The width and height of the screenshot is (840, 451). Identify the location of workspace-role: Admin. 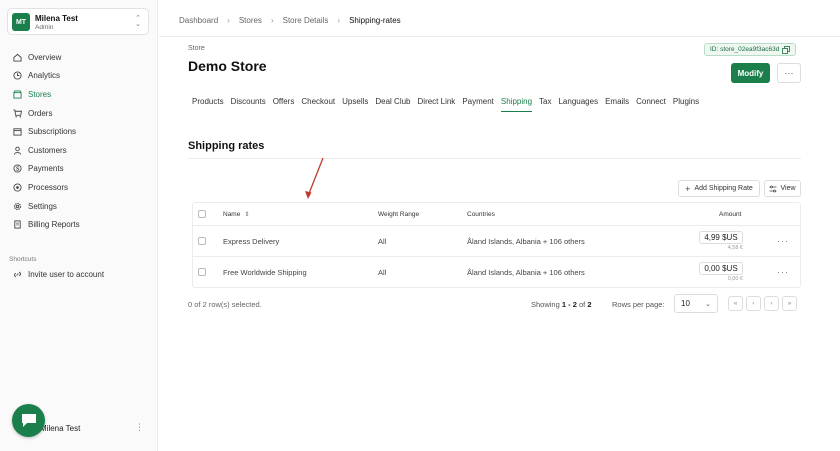
(44, 27).